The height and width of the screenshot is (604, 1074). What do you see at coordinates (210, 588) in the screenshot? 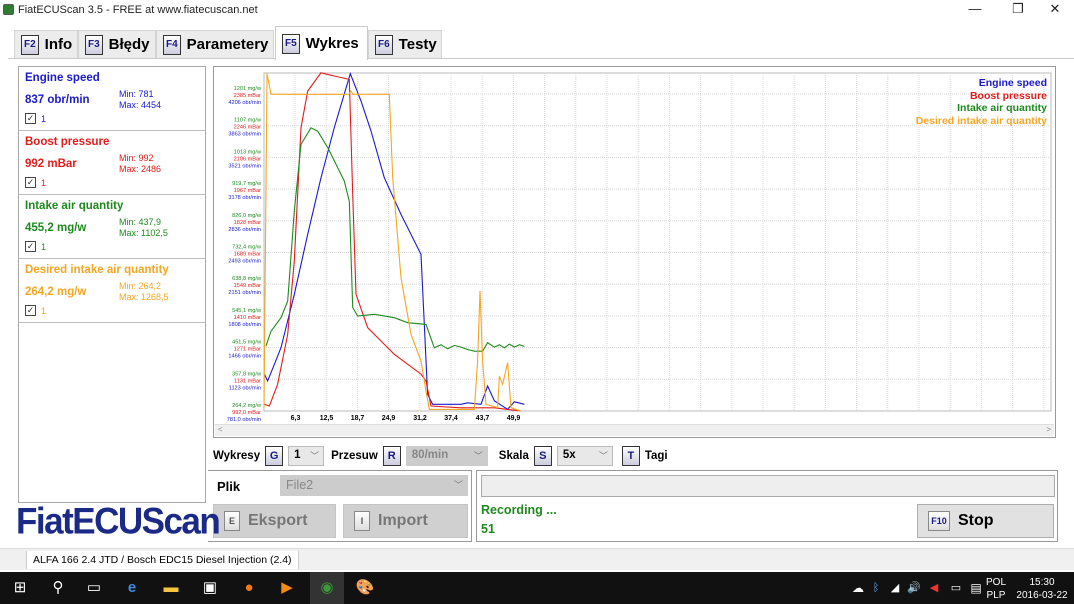
I see `store-icon: ▣` at bounding box center [210, 588].